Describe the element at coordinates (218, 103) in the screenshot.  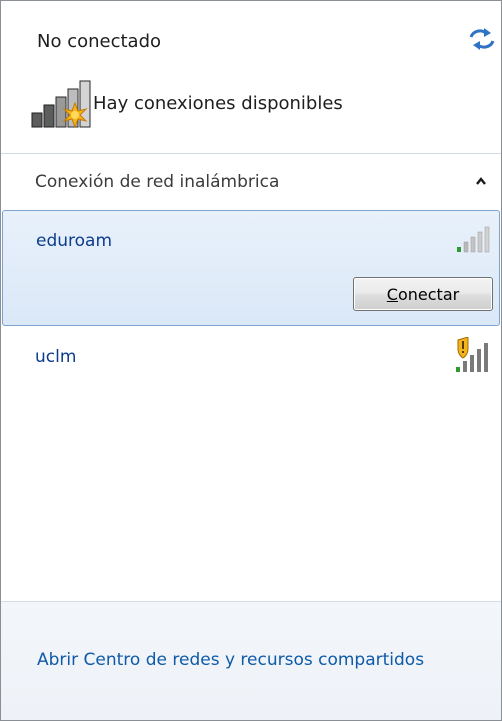
I see `connections-available-text: Hay conexiones disponibles` at that location.